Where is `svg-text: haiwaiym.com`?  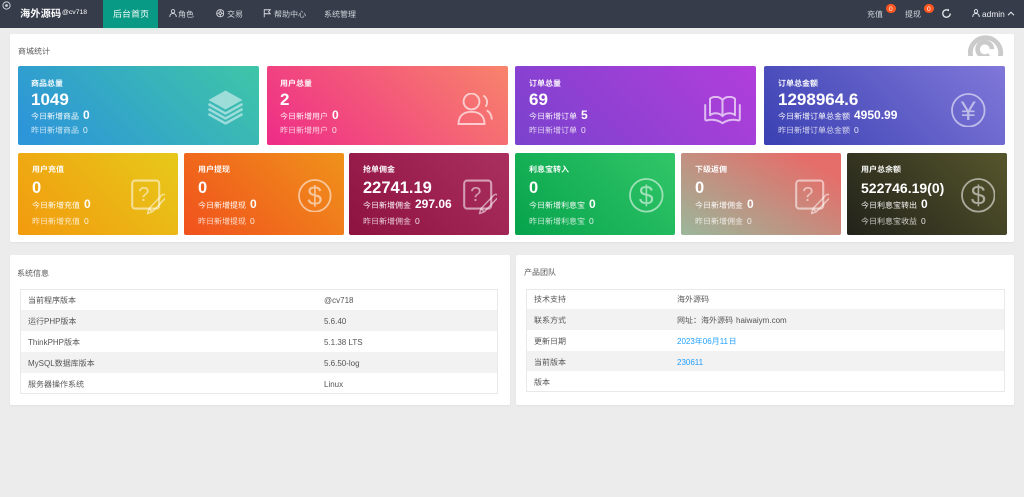 svg-text: haiwaiym.com is located at coordinates (761, 320).